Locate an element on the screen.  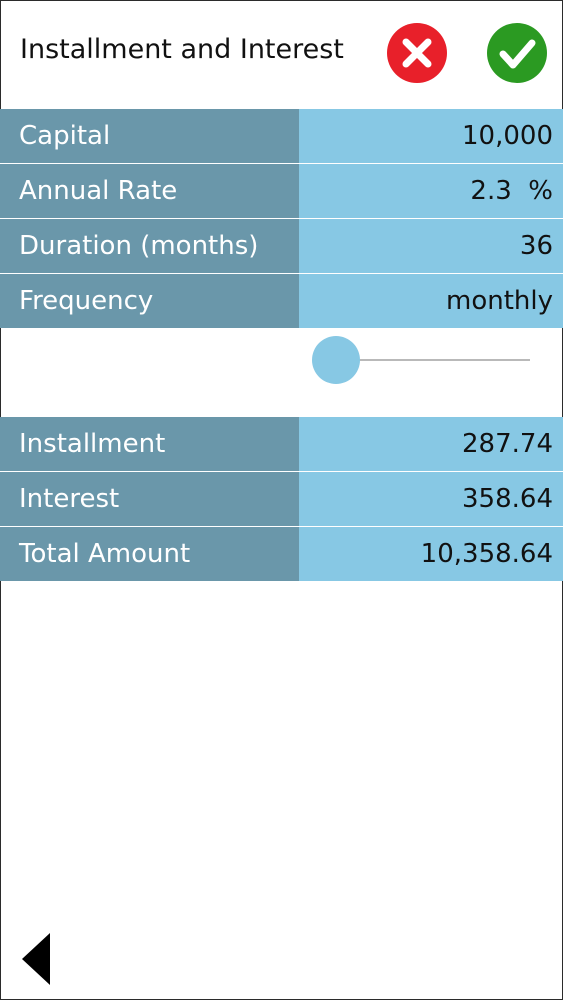
total-amount-label: Total Amount is located at coordinates (149, 554).